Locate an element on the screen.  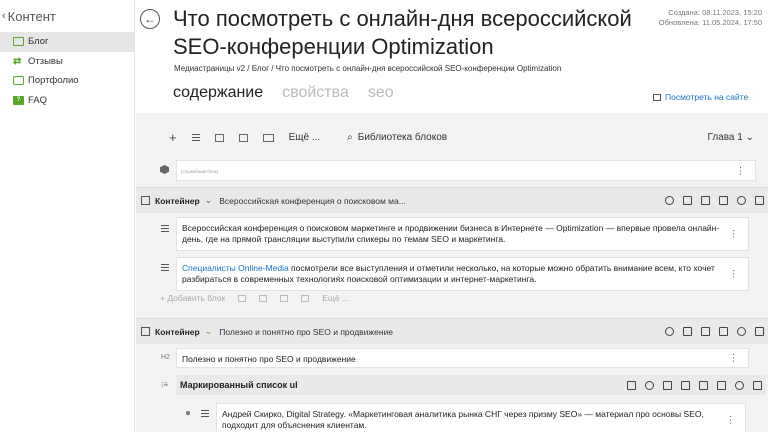
image-block-button is located at coordinates (219, 137).